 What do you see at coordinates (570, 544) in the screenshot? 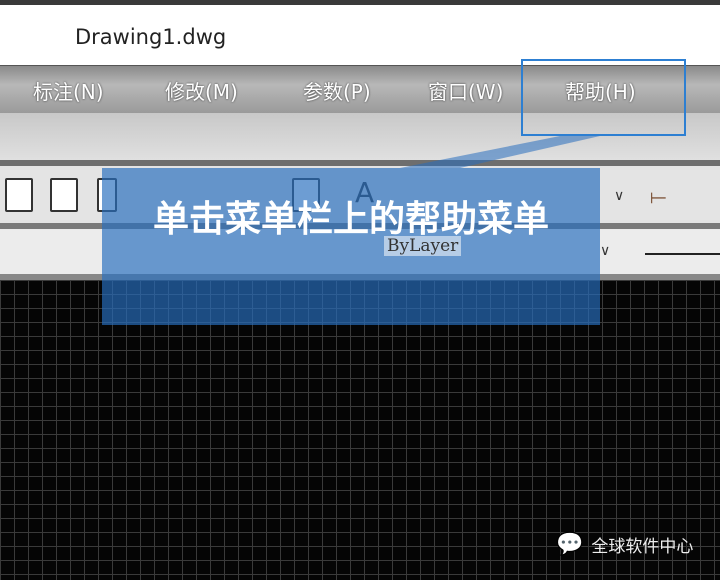
I see `wechat-icon: 💬` at bounding box center [570, 544].